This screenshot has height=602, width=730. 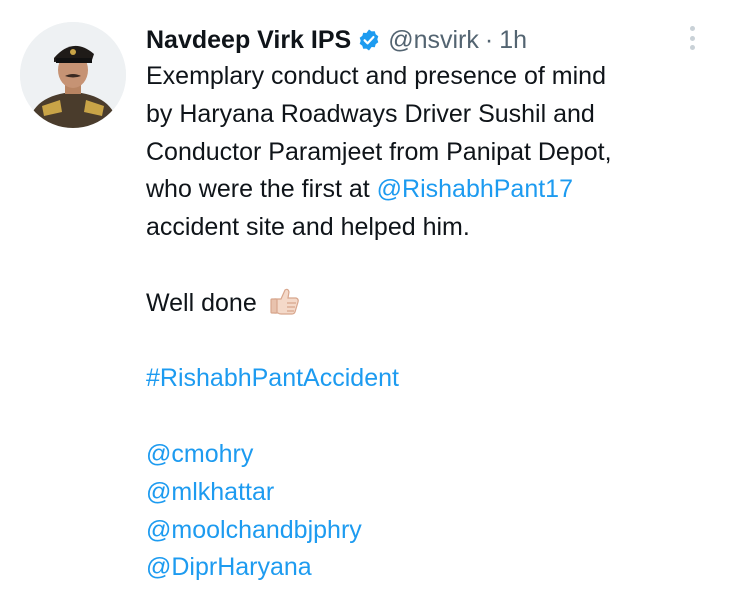 What do you see at coordinates (201, 302) in the screenshot?
I see `well-done-text: Well done` at bounding box center [201, 302].